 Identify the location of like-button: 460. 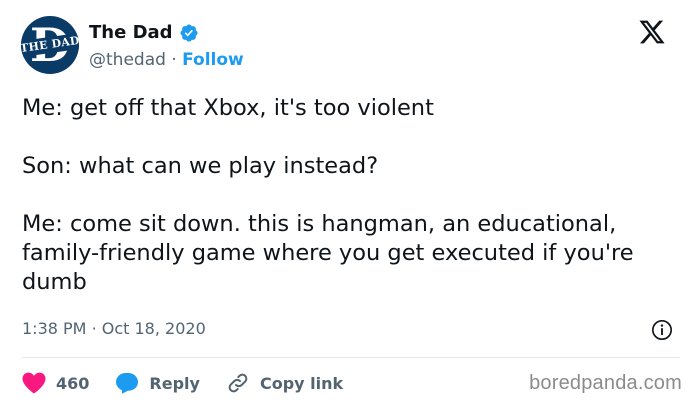
(55, 383).